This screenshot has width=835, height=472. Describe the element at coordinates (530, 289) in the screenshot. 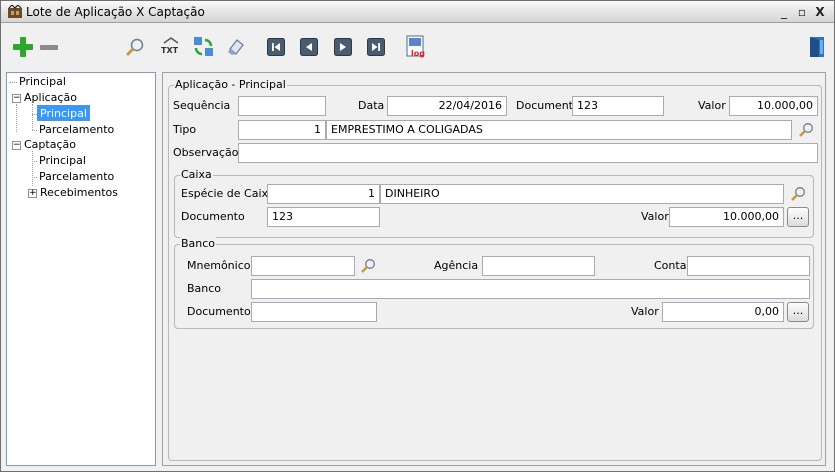

I see `banco-field` at that location.